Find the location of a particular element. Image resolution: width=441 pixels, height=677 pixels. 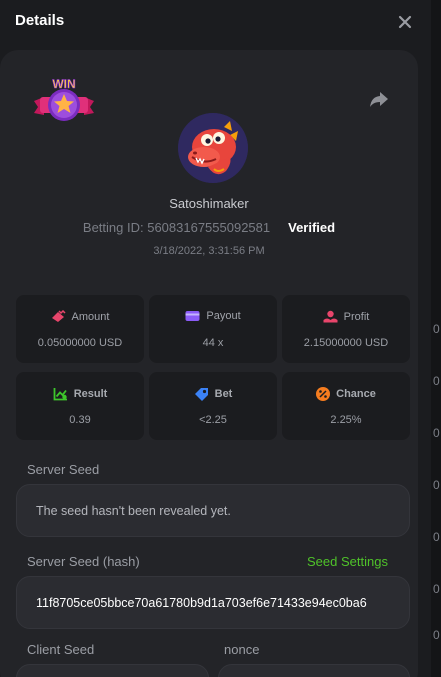

stat-bet: Bet <2.25 is located at coordinates (213, 406).